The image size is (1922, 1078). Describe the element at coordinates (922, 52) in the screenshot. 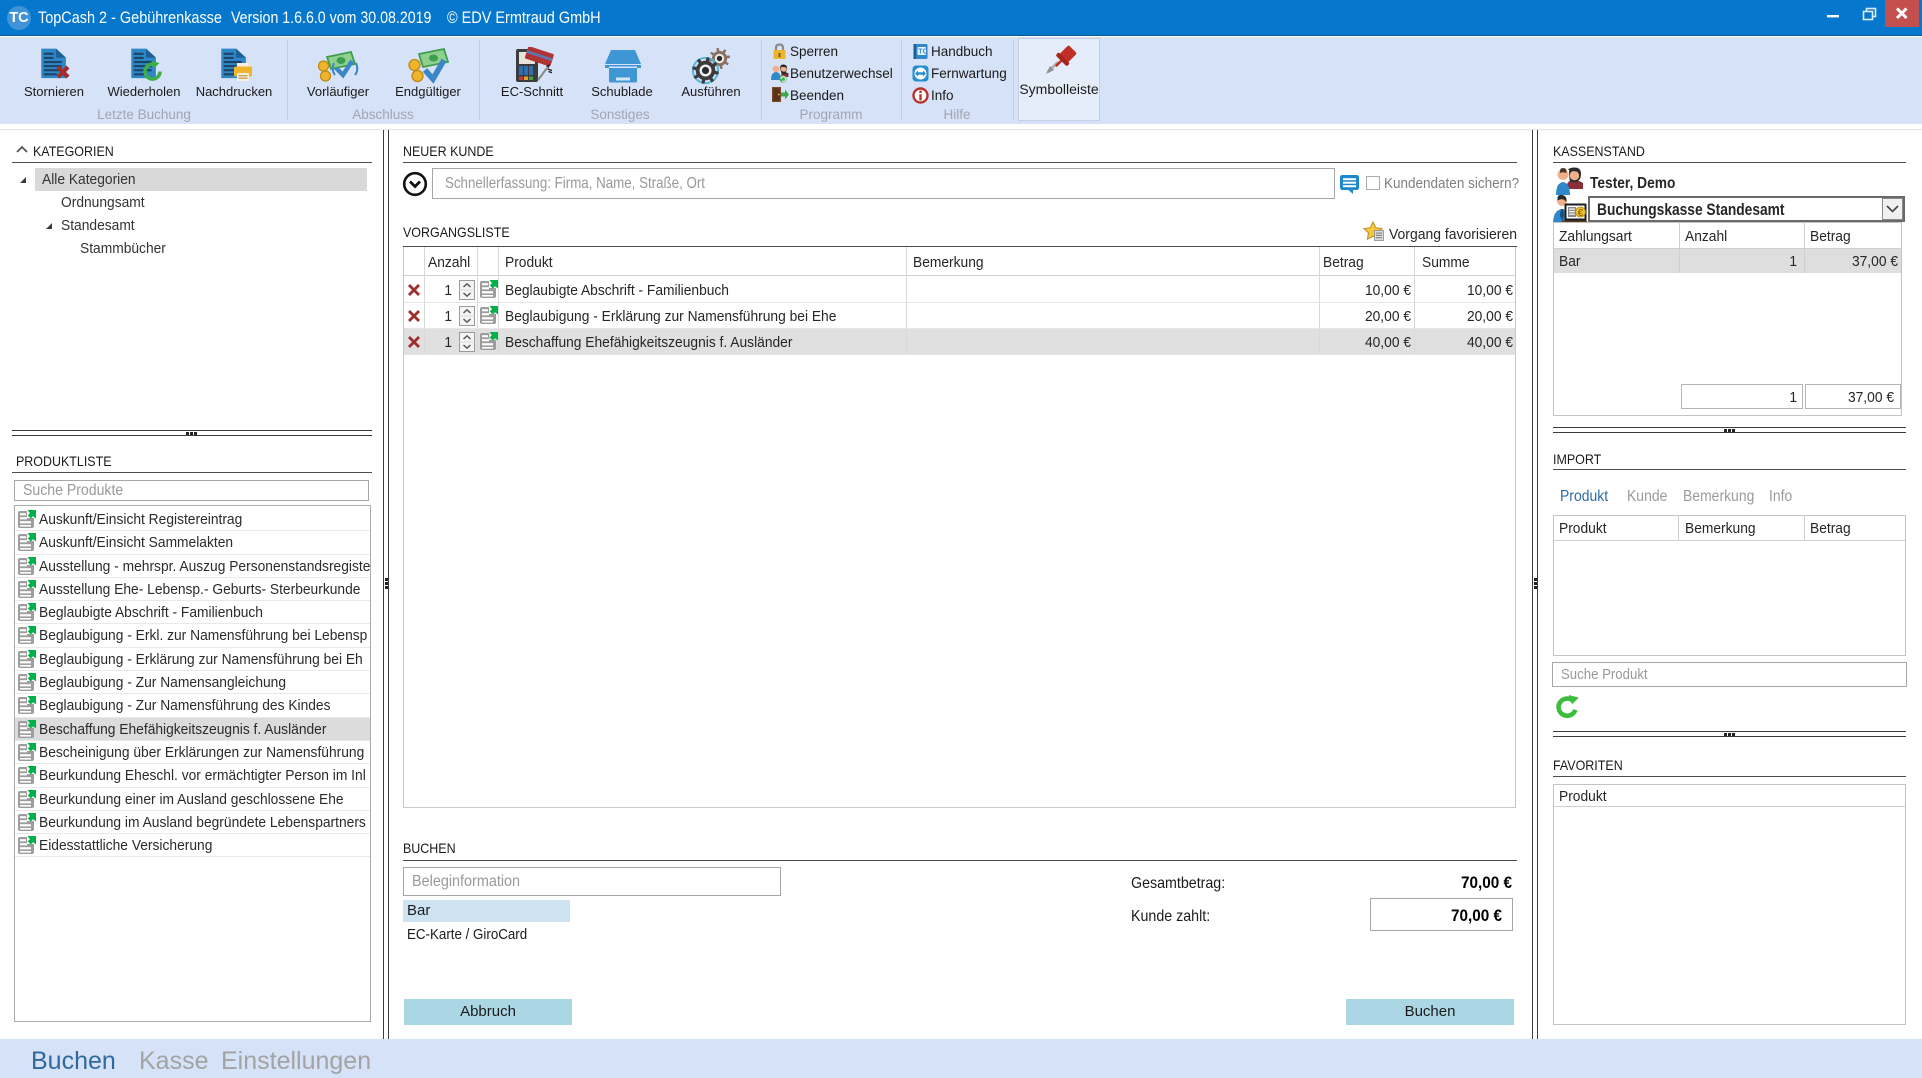

I see `svg-text: TC` at that location.